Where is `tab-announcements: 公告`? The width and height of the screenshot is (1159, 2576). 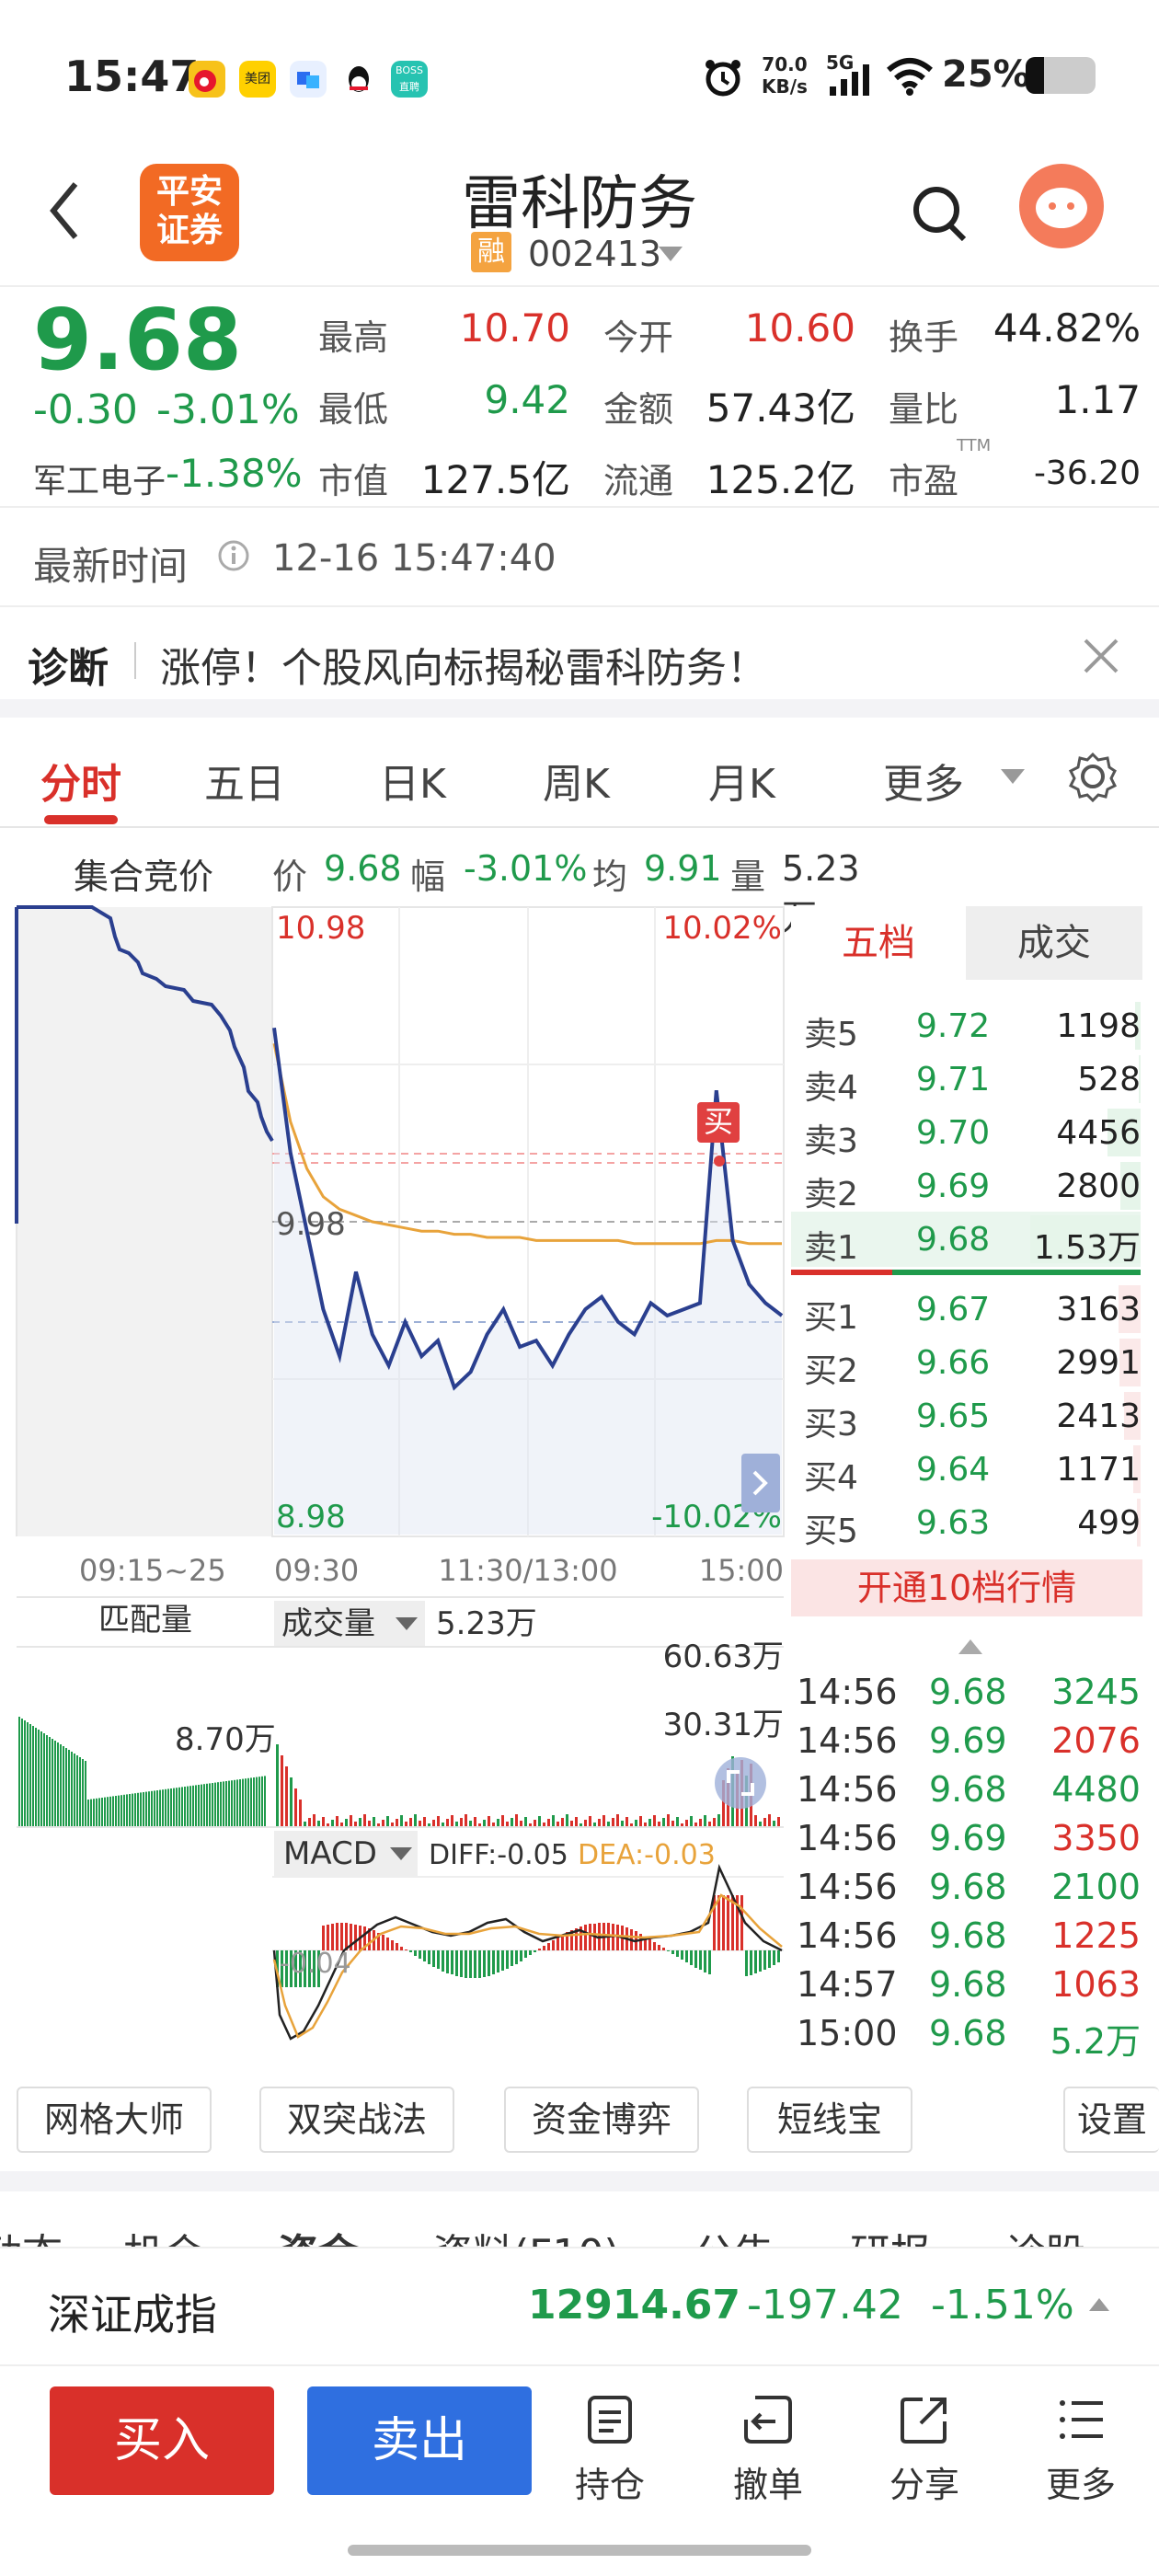
tab-announcements: 公告 is located at coordinates (734, 2234).